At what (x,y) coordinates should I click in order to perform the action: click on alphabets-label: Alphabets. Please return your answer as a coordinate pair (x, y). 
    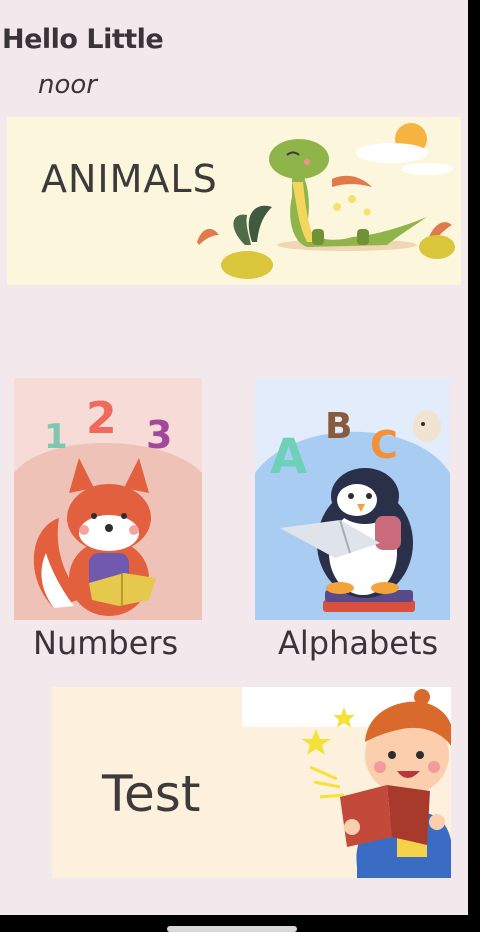
    Looking at the image, I should click on (358, 643).